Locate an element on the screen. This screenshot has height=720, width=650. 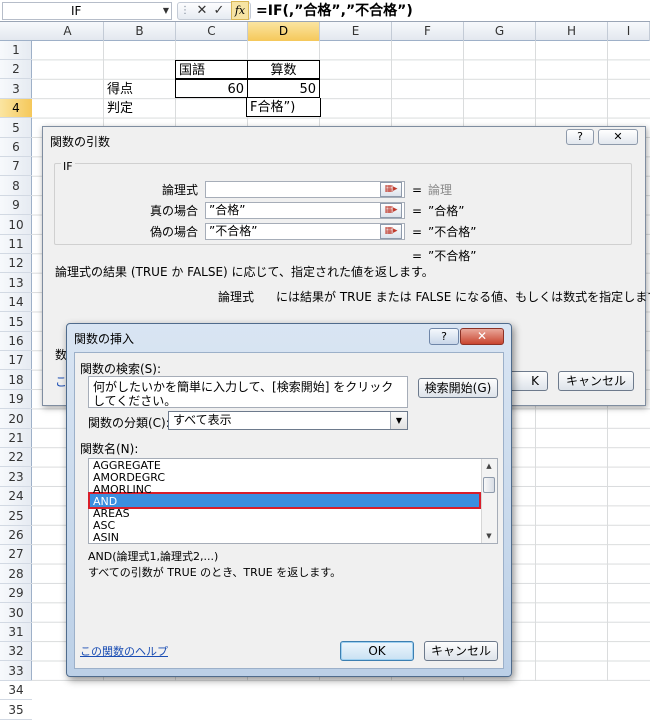
value-if-false-result: ”不合格” is located at coordinates (452, 232).